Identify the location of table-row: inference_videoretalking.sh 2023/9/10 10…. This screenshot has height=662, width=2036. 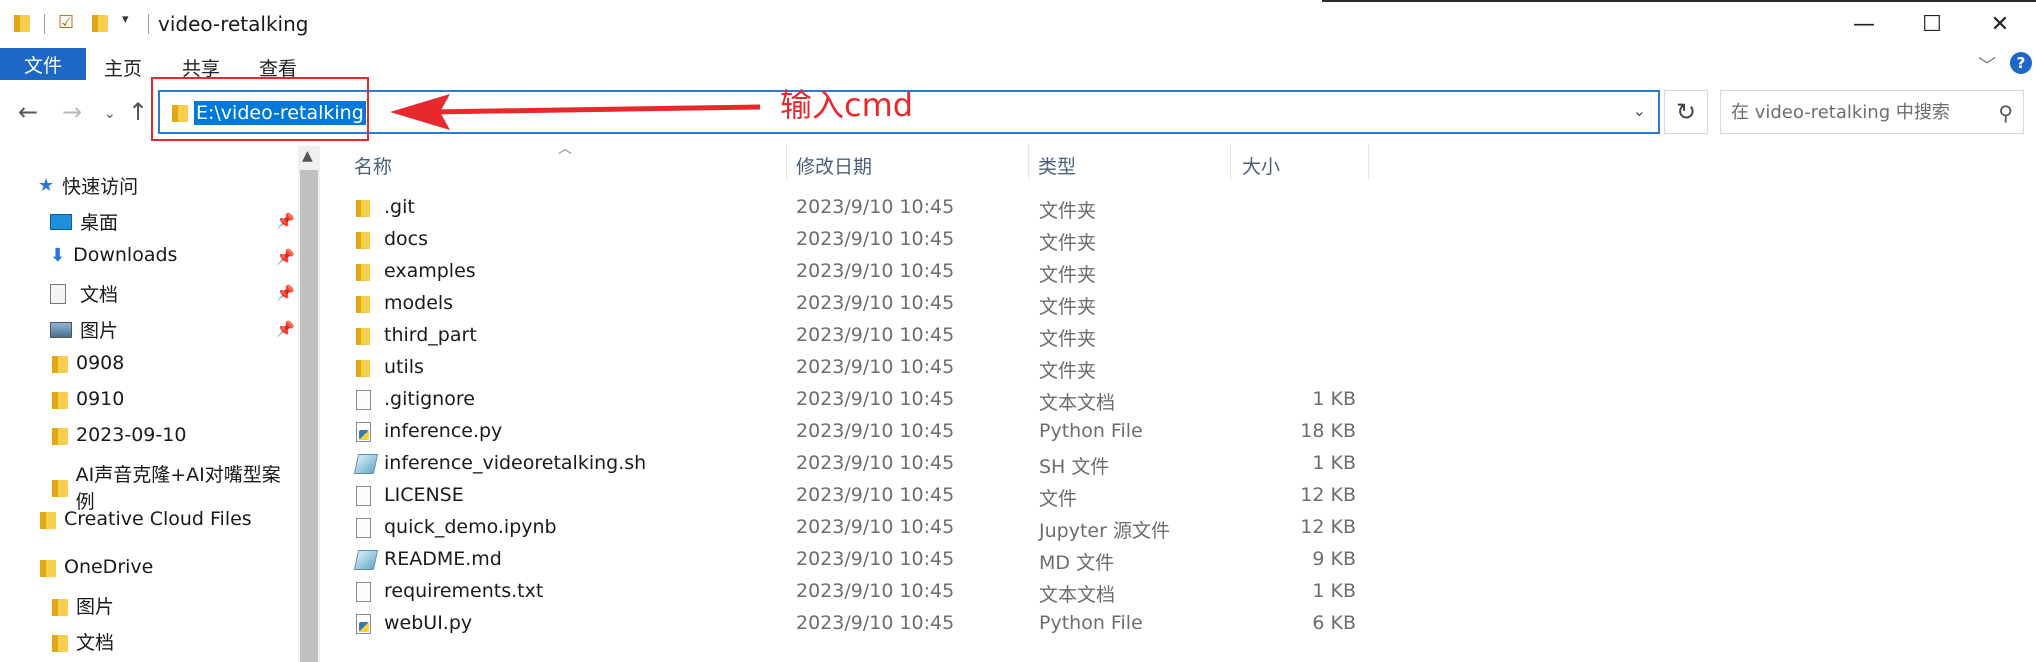
(860, 464).